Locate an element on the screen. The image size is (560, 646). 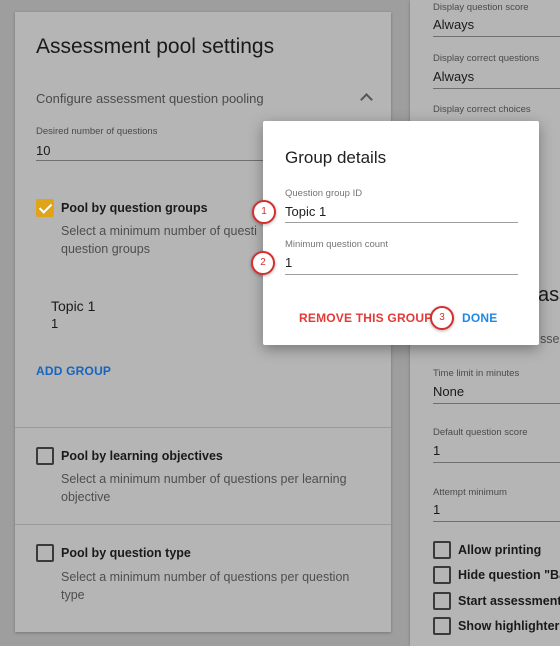
display-score-label: Display question score is located at coordinates (481, 7).